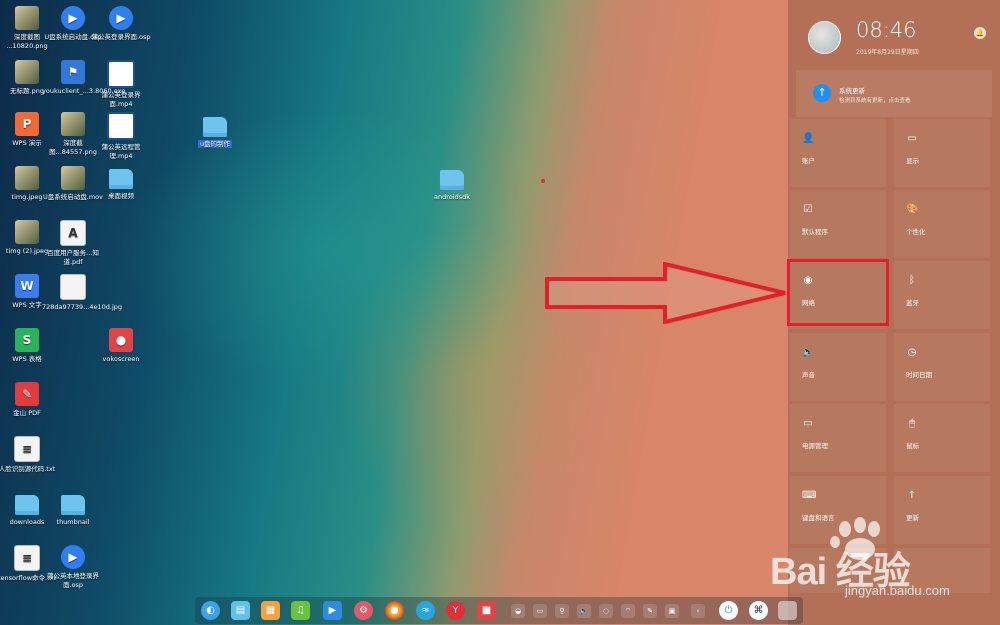 The image size is (1000, 625). What do you see at coordinates (838, 438) in the screenshot?
I see `tile-power: ▭ 电源管理` at bounding box center [838, 438].